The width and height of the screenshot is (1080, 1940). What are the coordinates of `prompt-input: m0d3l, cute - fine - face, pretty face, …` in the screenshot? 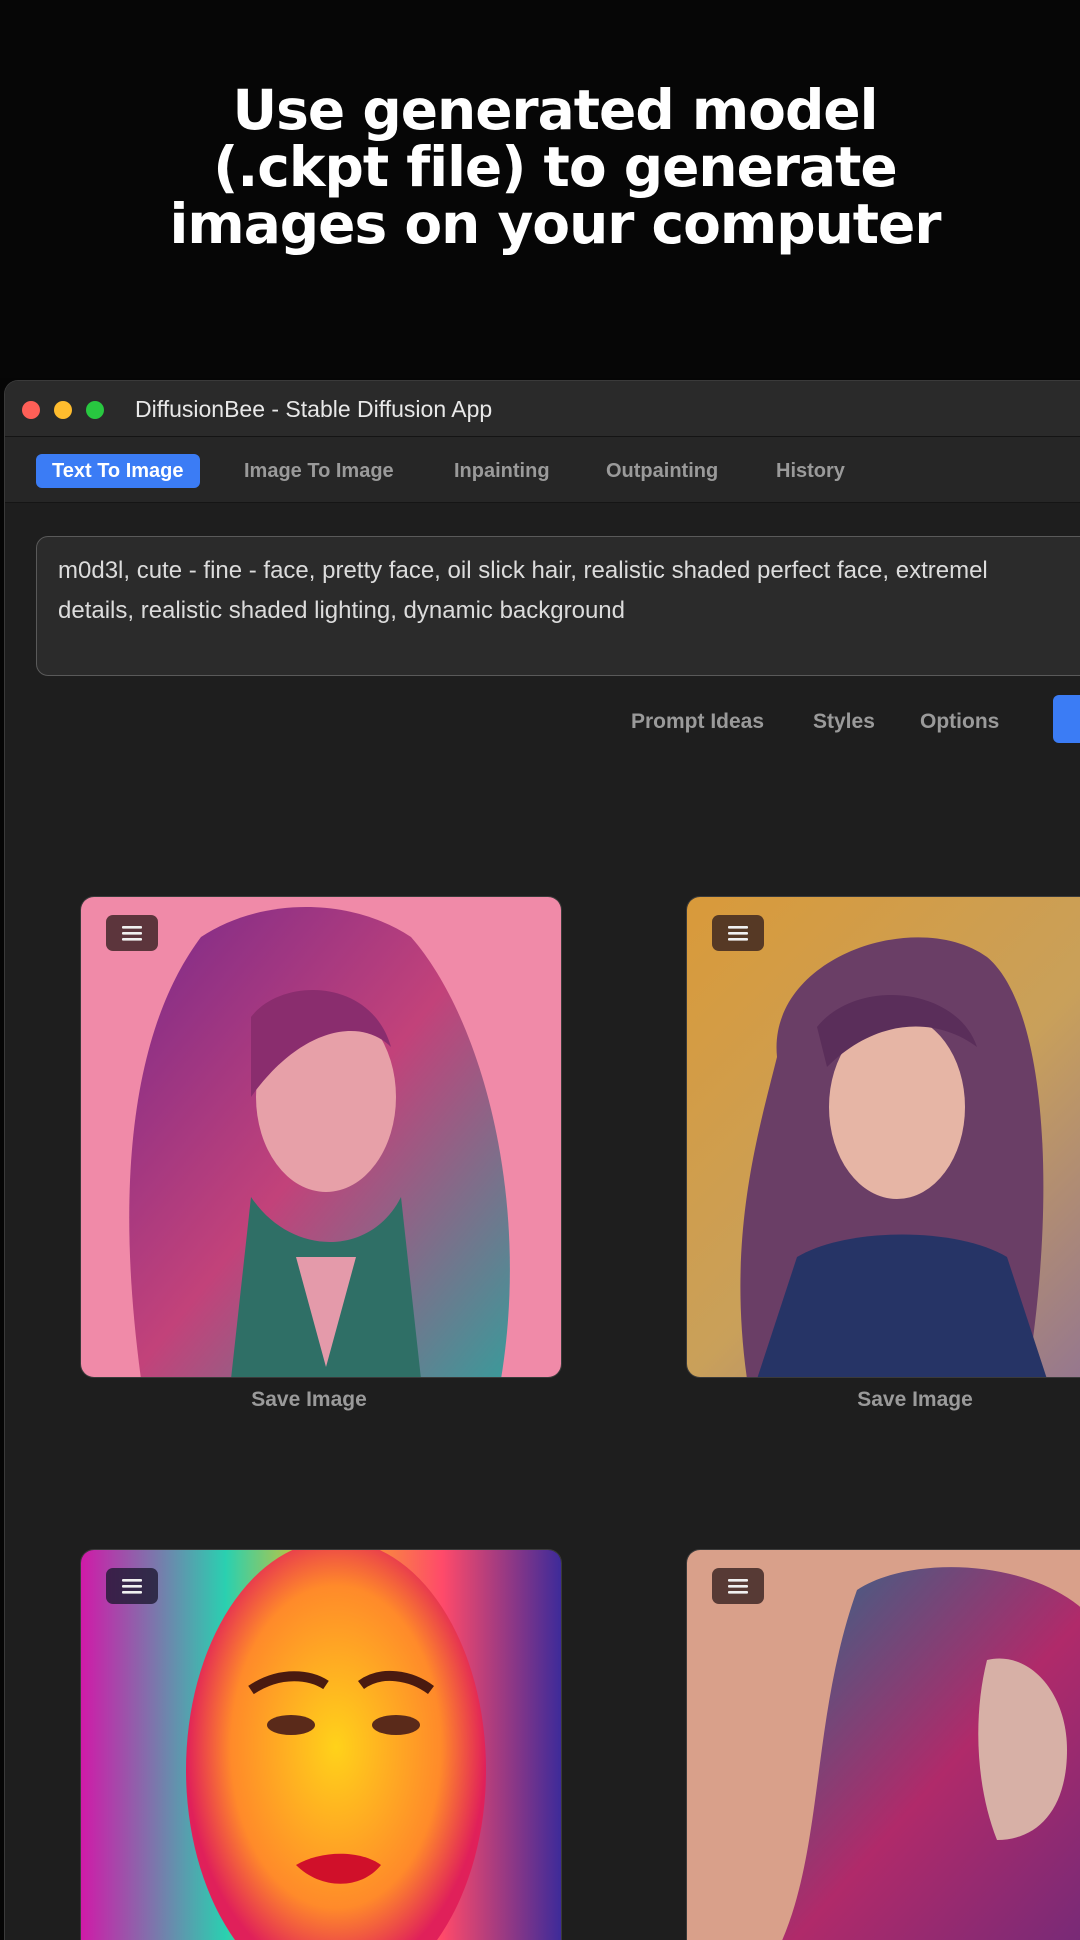 It's located at (558, 606).